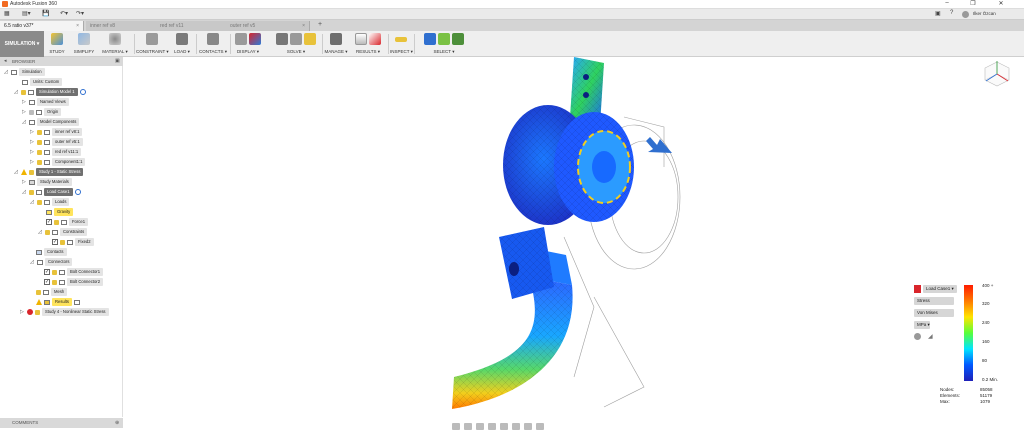 Image resolution: width=1024 pixels, height=434 pixels. Describe the element at coordinates (115, 45) in the screenshot. I see `material-group: MATERIAL ▾` at that location.